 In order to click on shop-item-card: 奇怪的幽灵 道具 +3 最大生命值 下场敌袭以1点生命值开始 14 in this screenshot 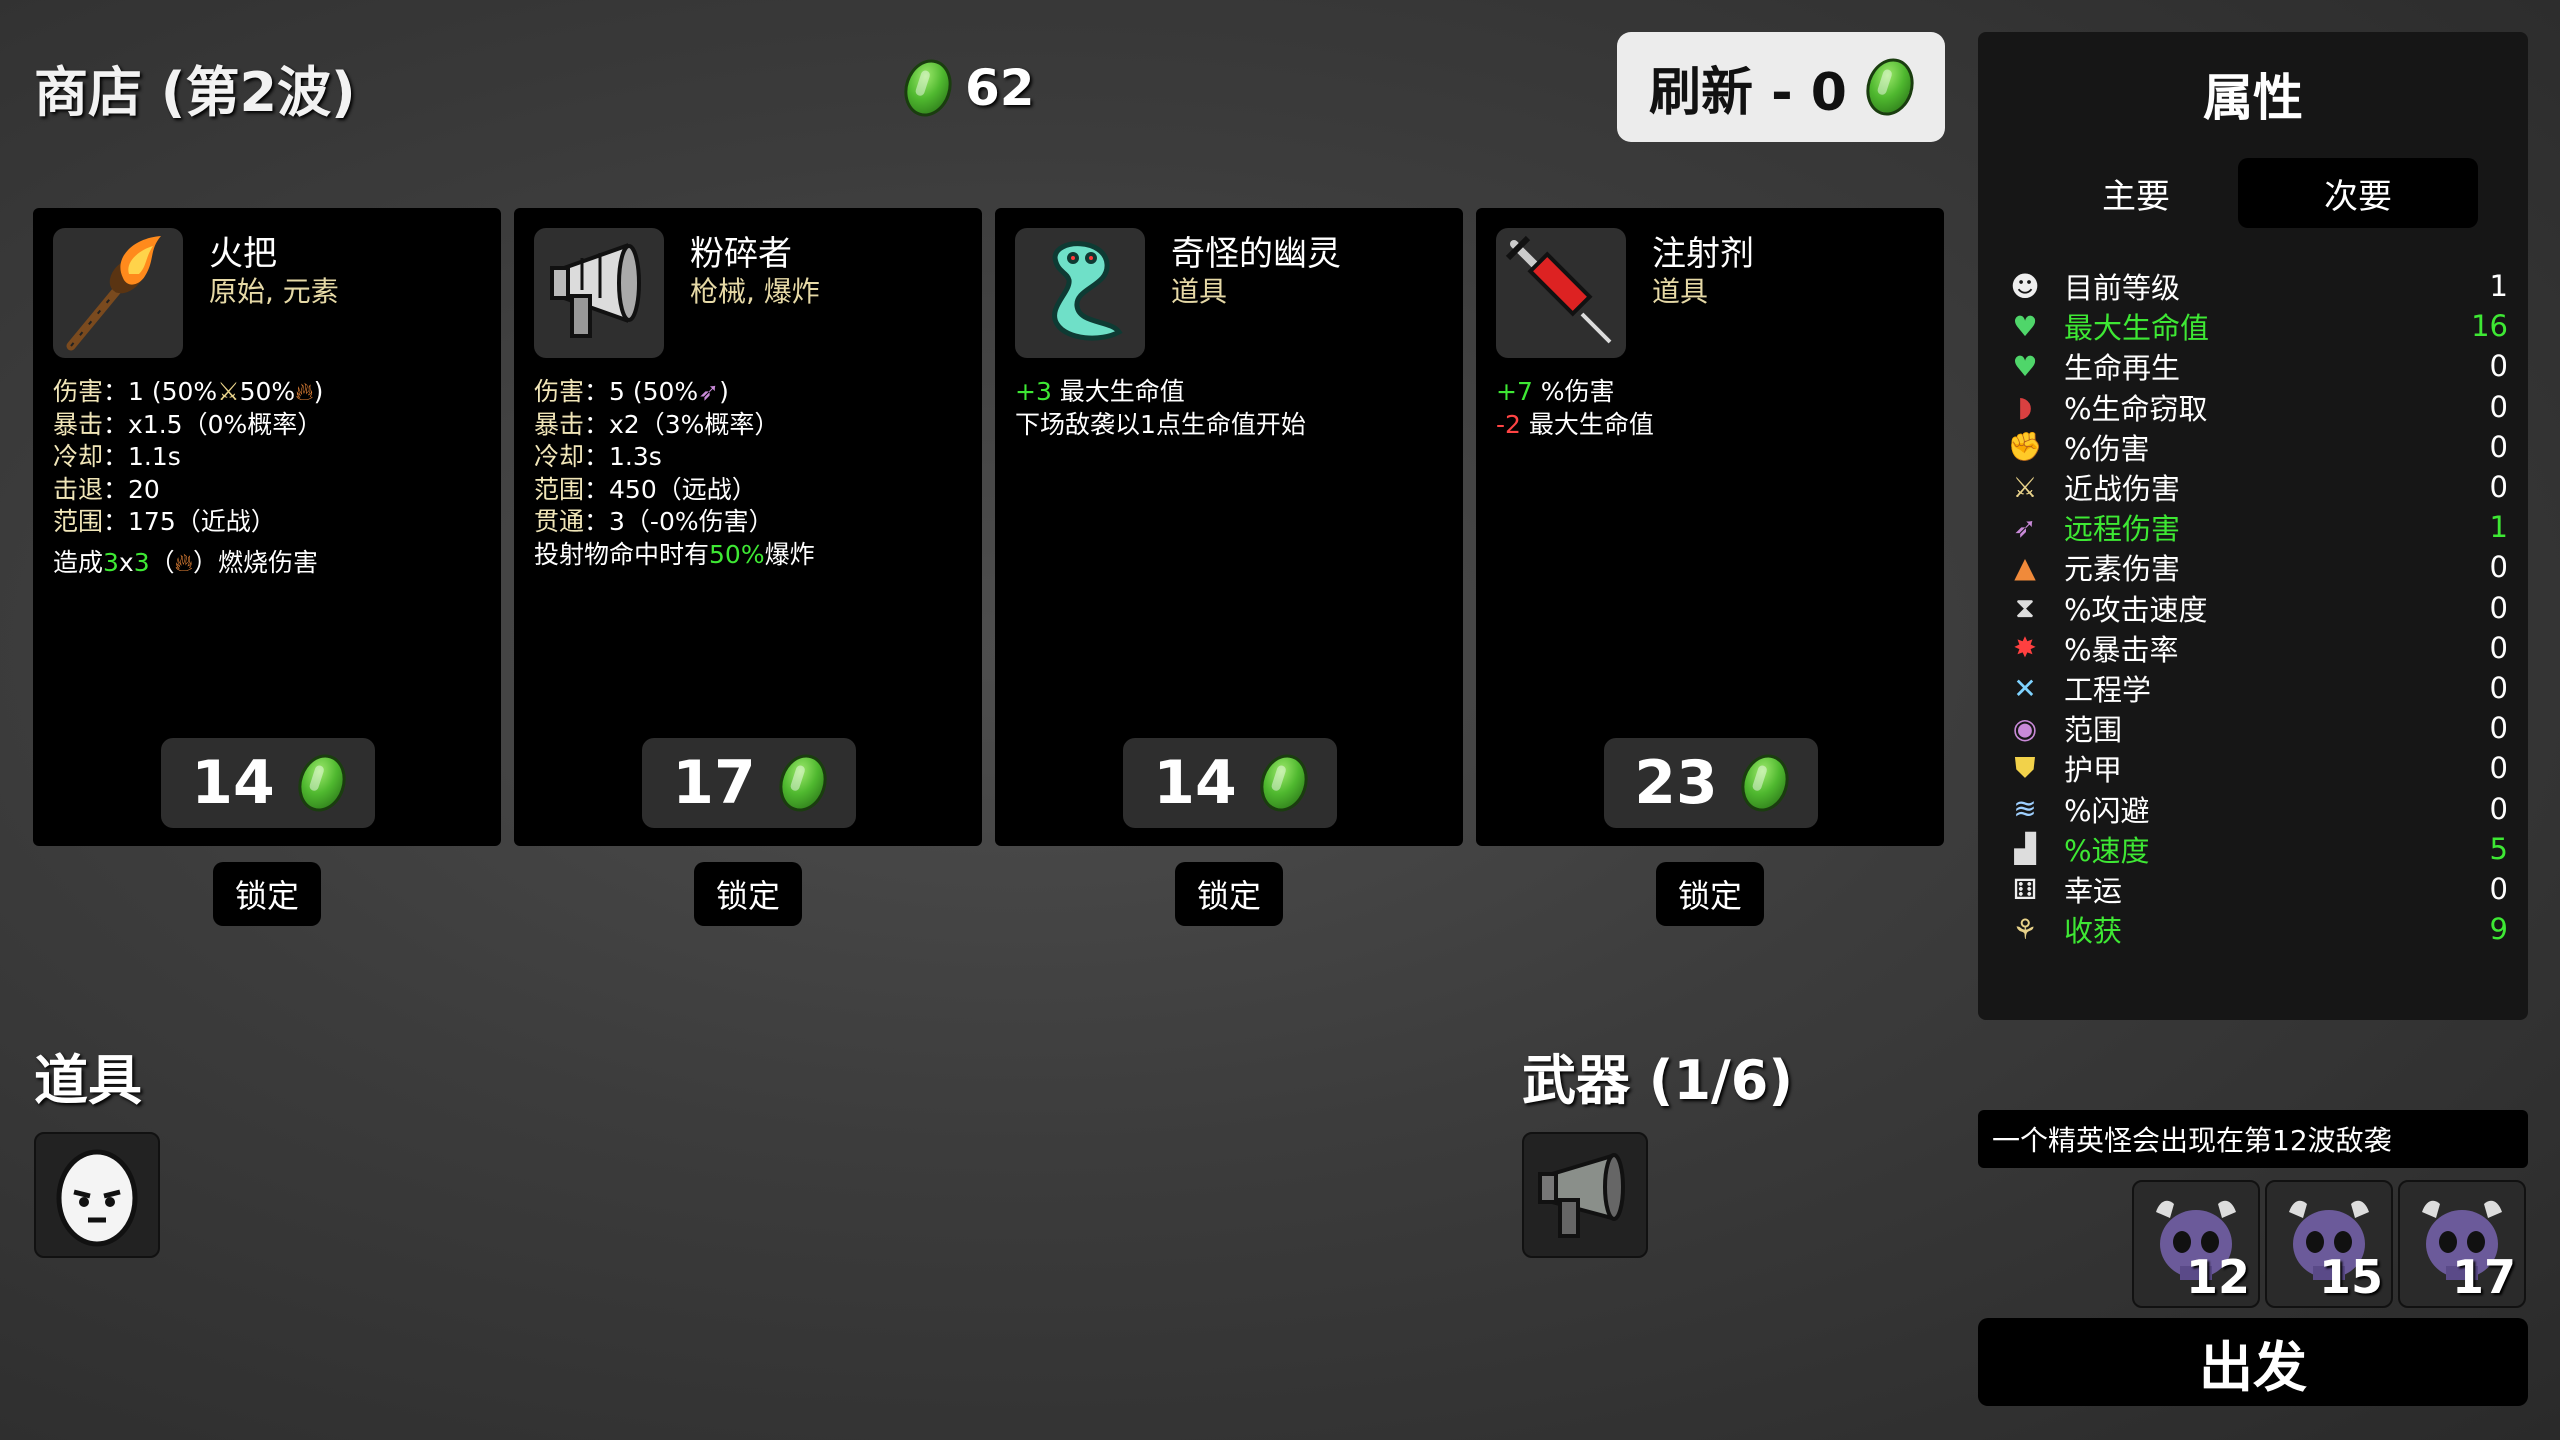, I will do `click(1229, 527)`.